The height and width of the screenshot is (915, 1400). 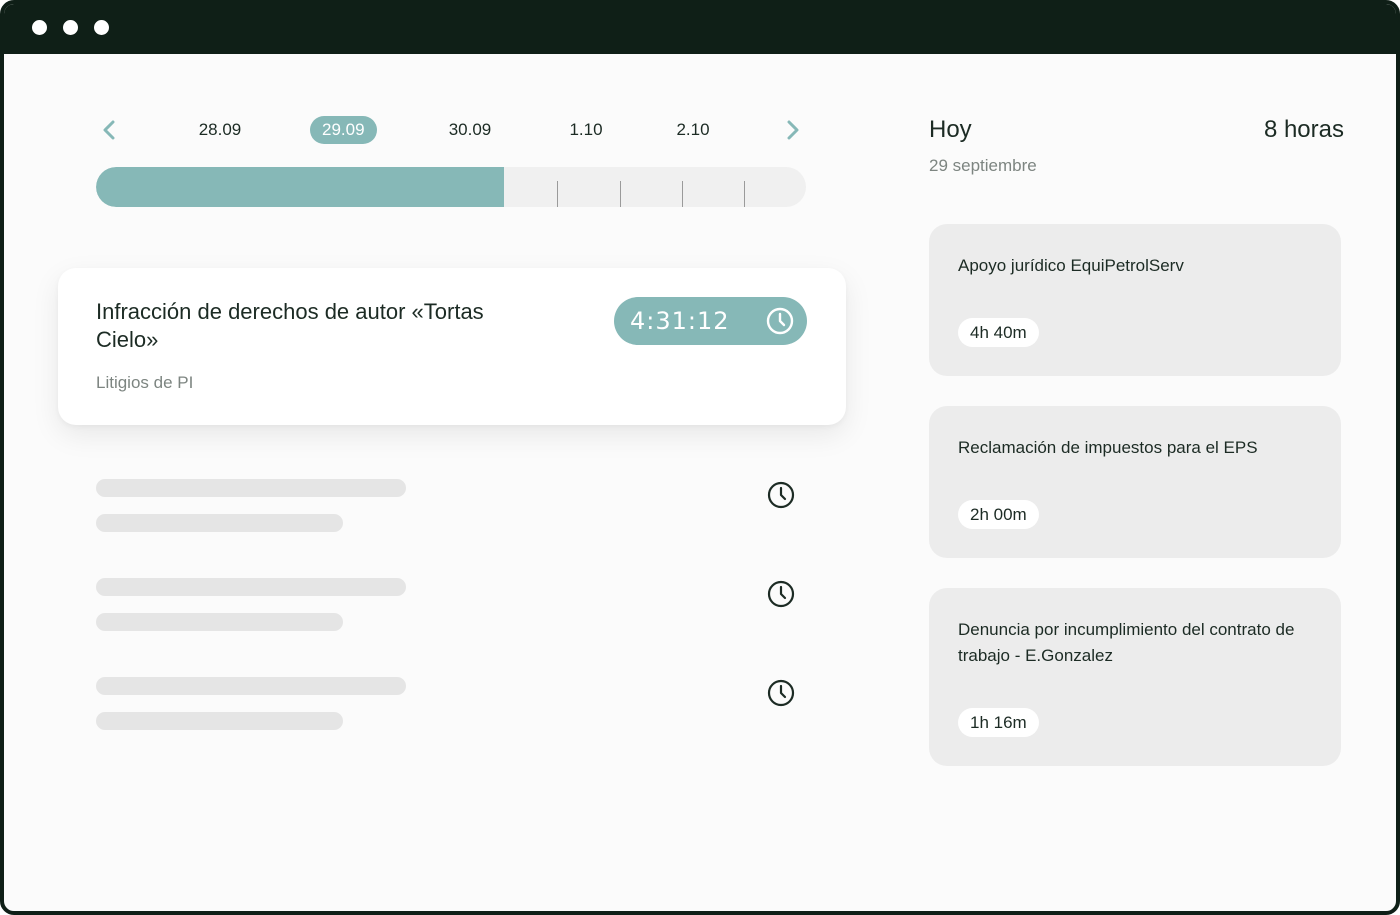 What do you see at coordinates (470, 130) in the screenshot?
I see `date-item: 30.09` at bounding box center [470, 130].